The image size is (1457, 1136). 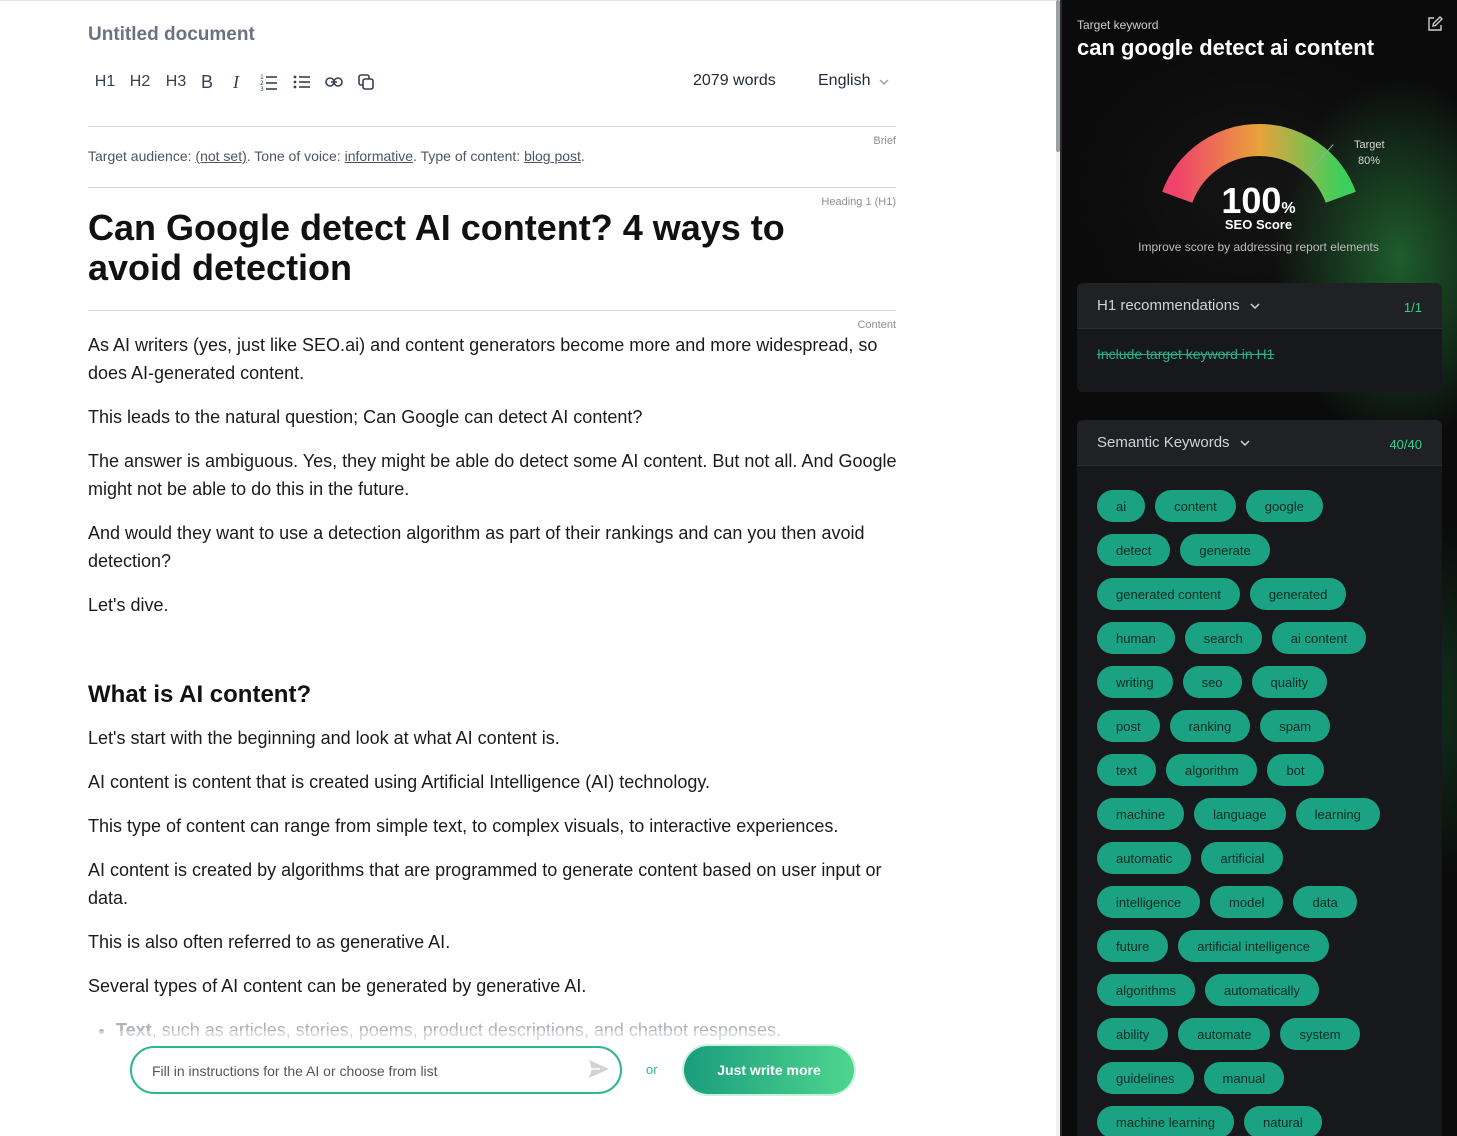 I want to click on italic-button: I, so click(x=236, y=82).